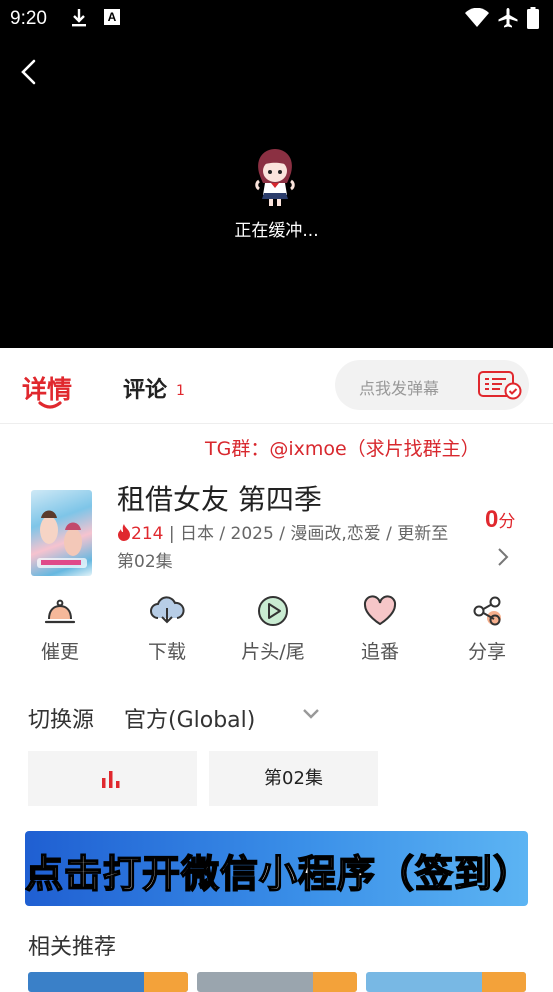  I want to click on banner-text: 点击打开微信小程序（签到）, so click(276, 874).